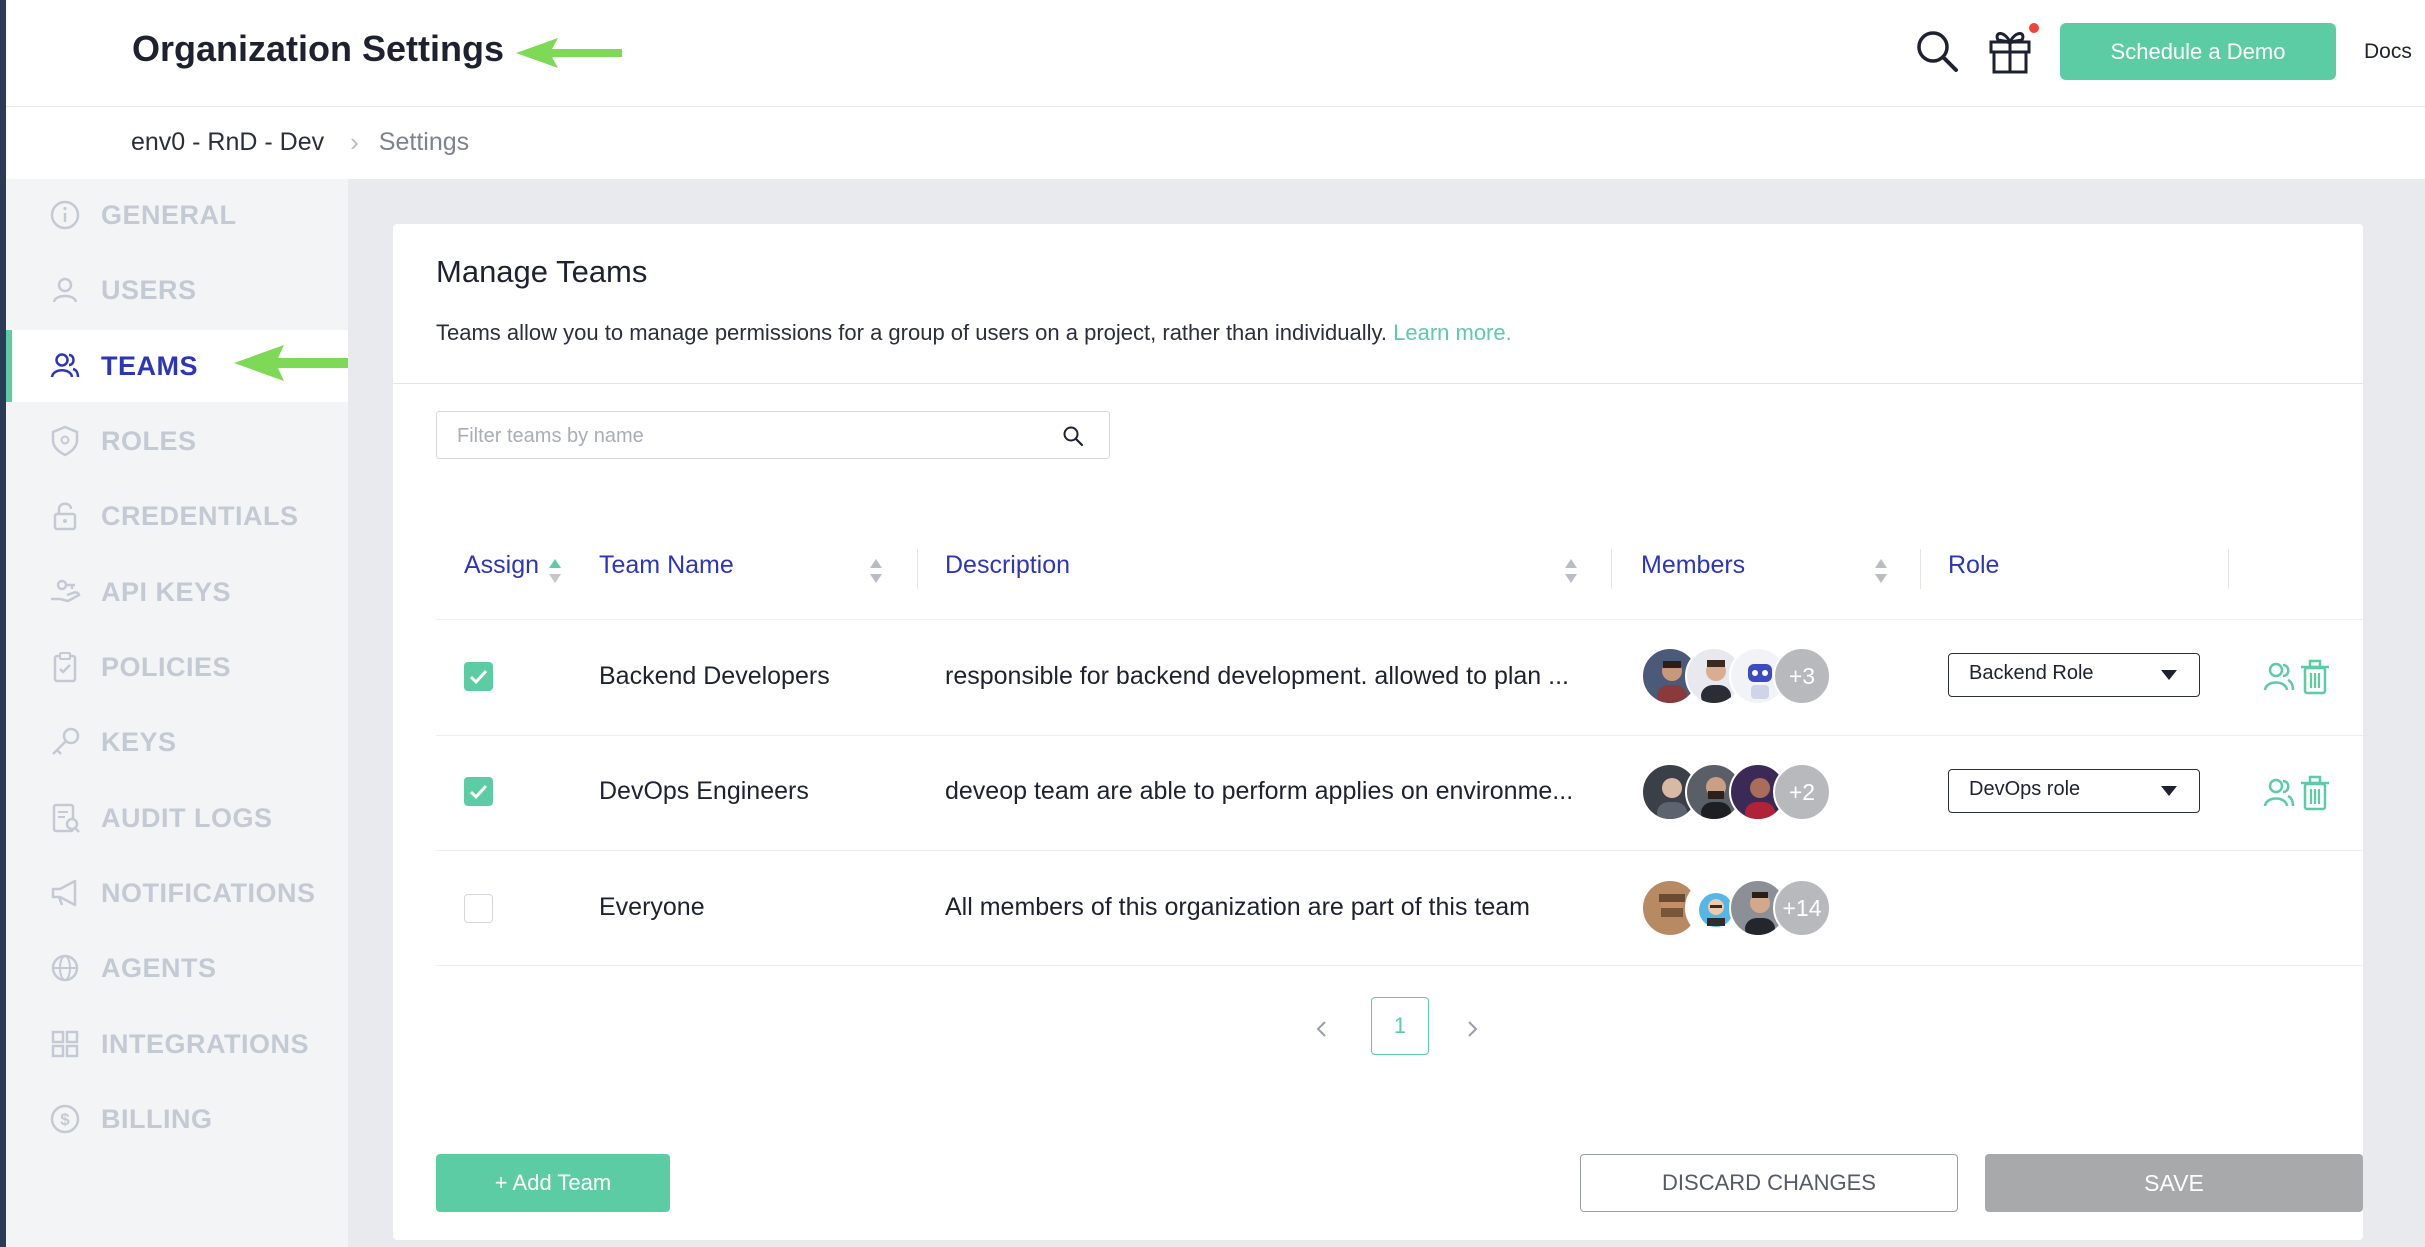 The image size is (2425, 1247). What do you see at coordinates (2010, 50) in the screenshot?
I see `gift-icon` at bounding box center [2010, 50].